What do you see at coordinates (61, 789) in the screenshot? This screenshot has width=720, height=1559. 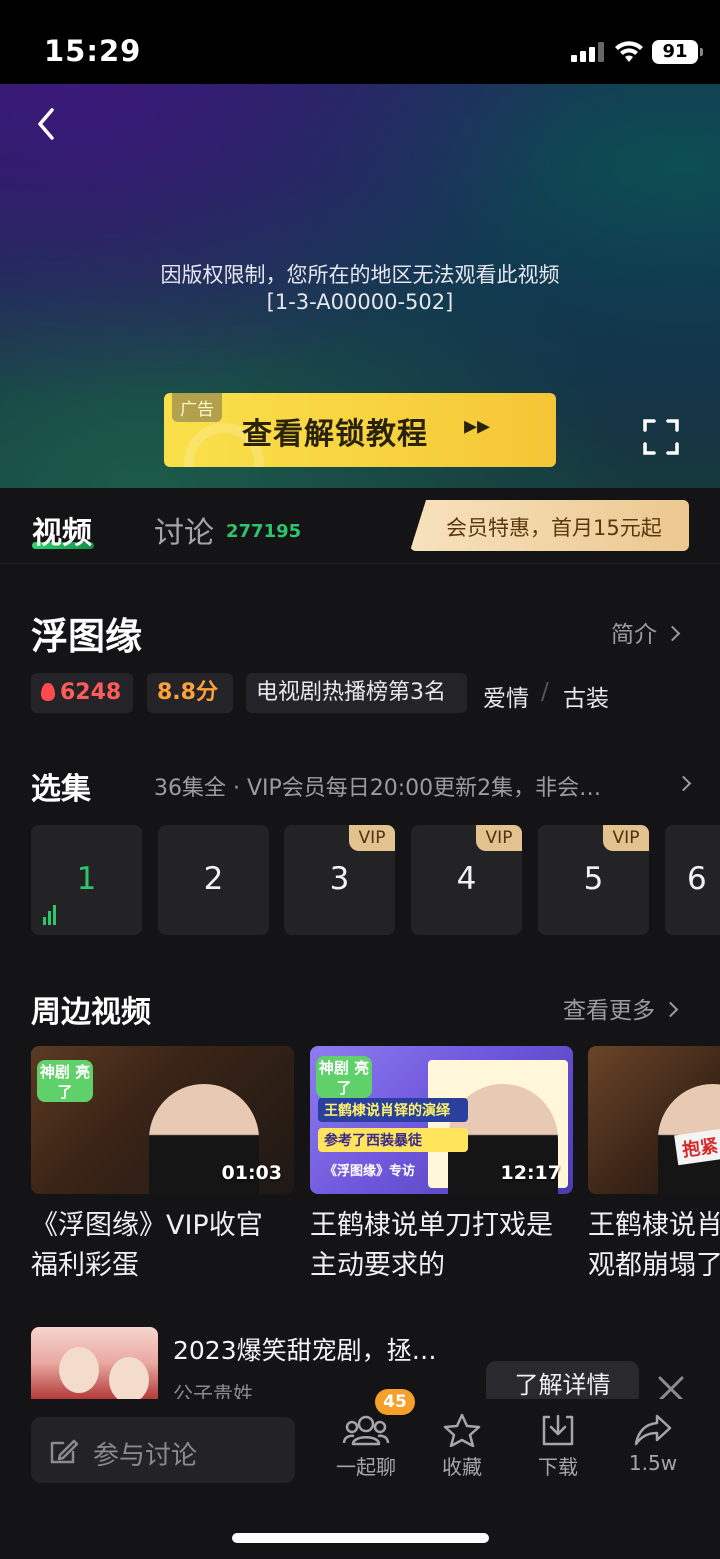 I see `episodes-title: 选集` at bounding box center [61, 789].